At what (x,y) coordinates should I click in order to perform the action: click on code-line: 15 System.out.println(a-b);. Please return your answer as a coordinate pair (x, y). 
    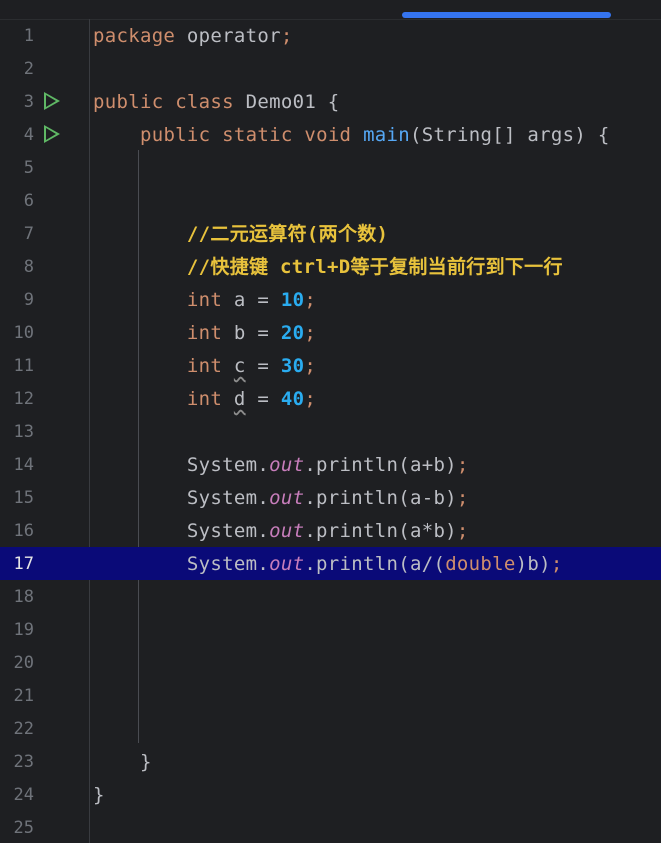
    Looking at the image, I should click on (330, 497).